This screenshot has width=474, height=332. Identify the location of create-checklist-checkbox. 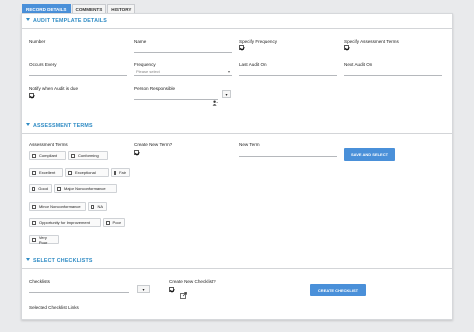
(171, 289).